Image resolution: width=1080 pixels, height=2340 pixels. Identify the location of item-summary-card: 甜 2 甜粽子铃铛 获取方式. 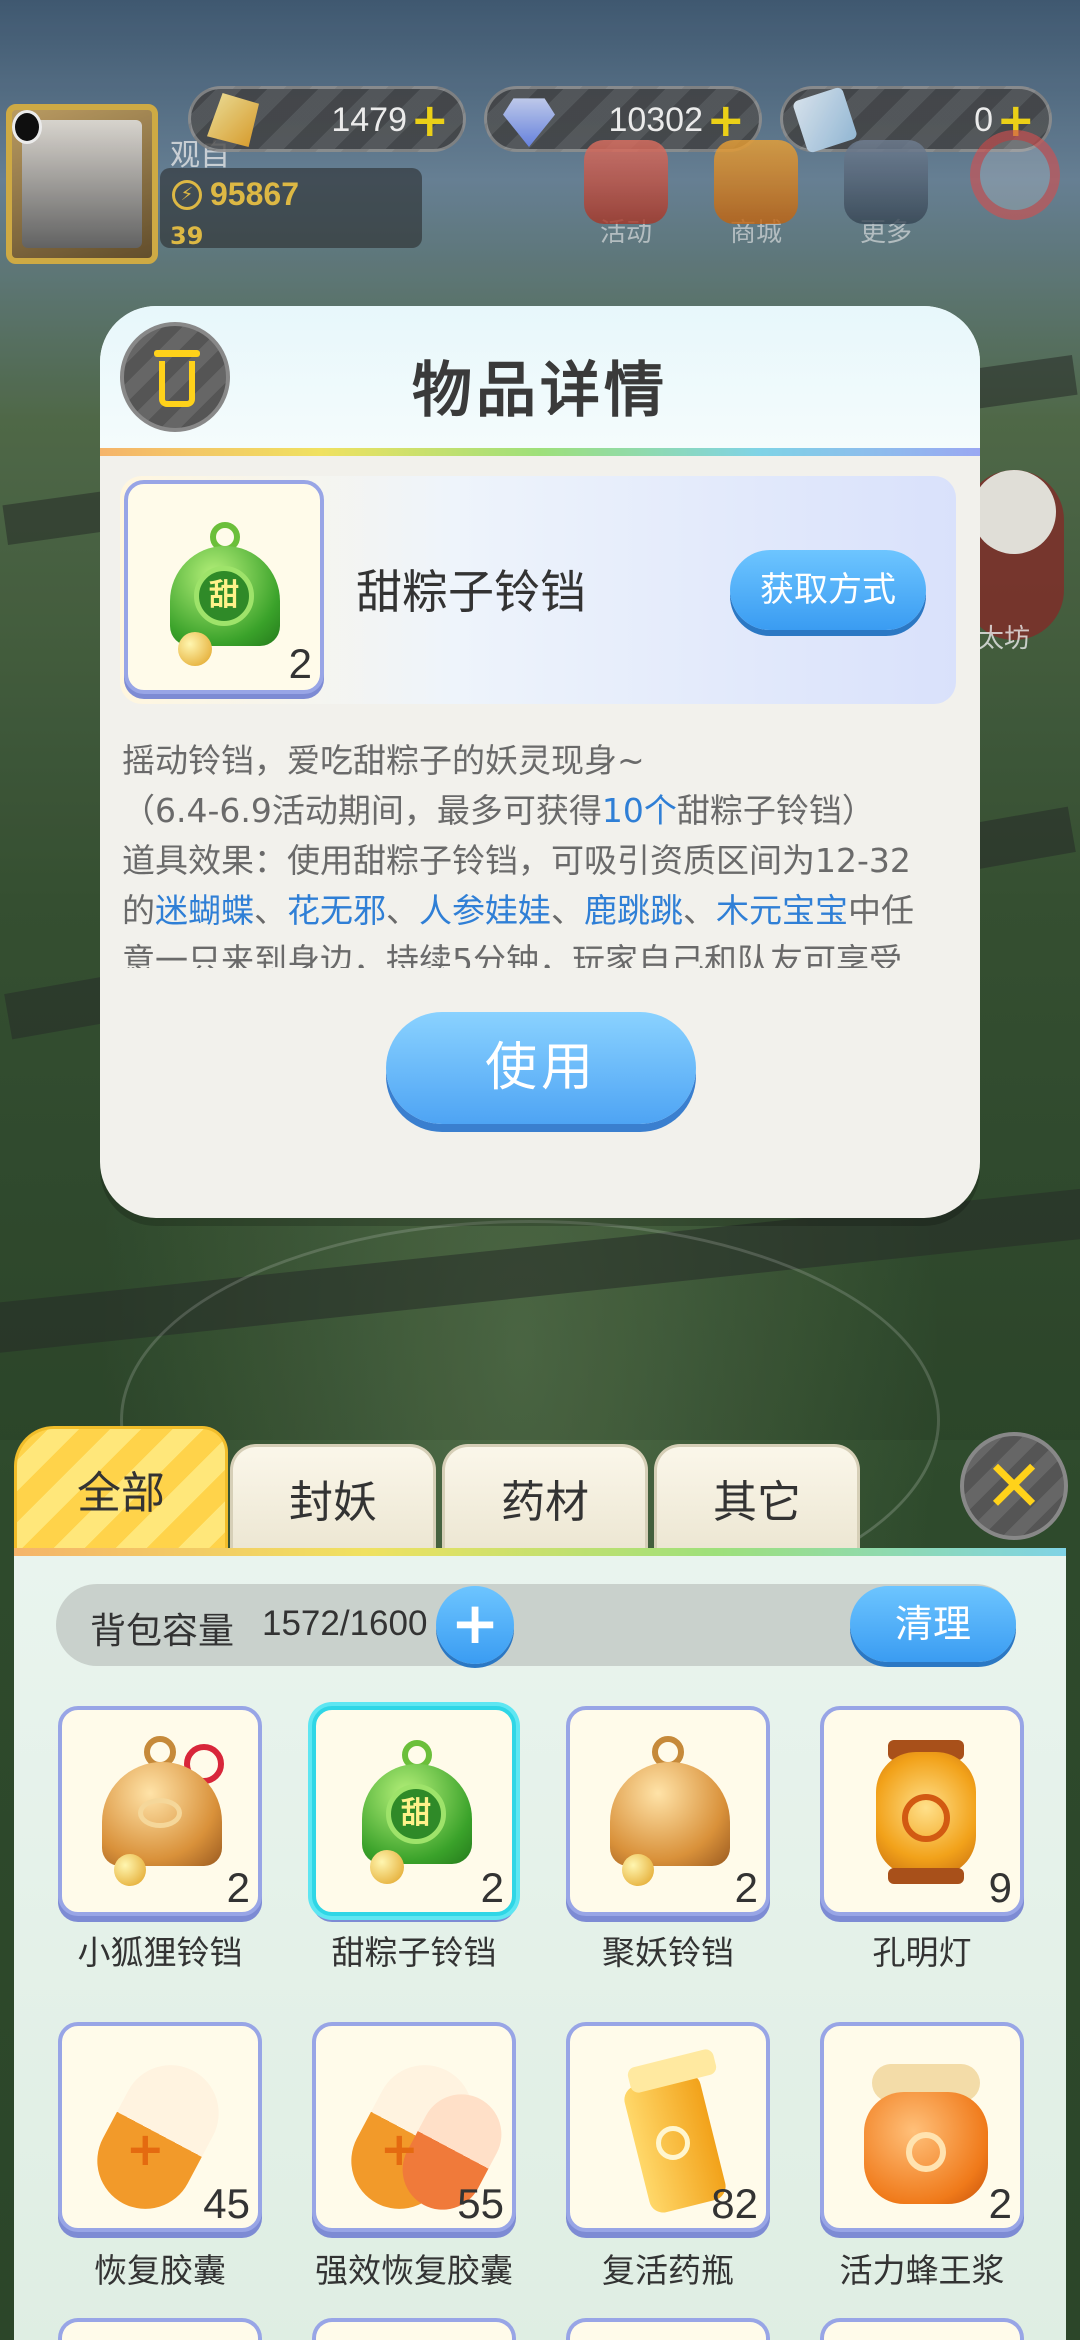
(538, 590).